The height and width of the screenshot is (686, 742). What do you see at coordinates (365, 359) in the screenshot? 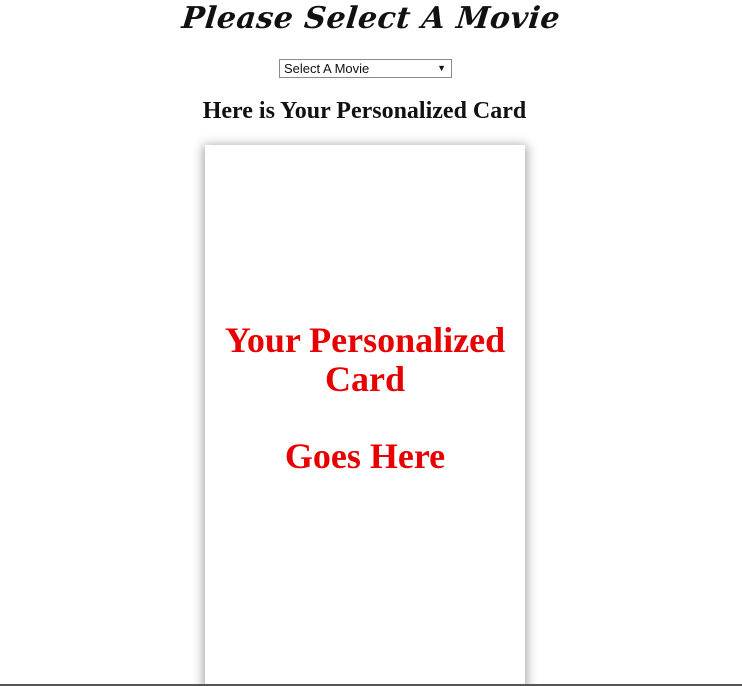
I see `card-placeholder-line1: Your Personalized Card` at bounding box center [365, 359].